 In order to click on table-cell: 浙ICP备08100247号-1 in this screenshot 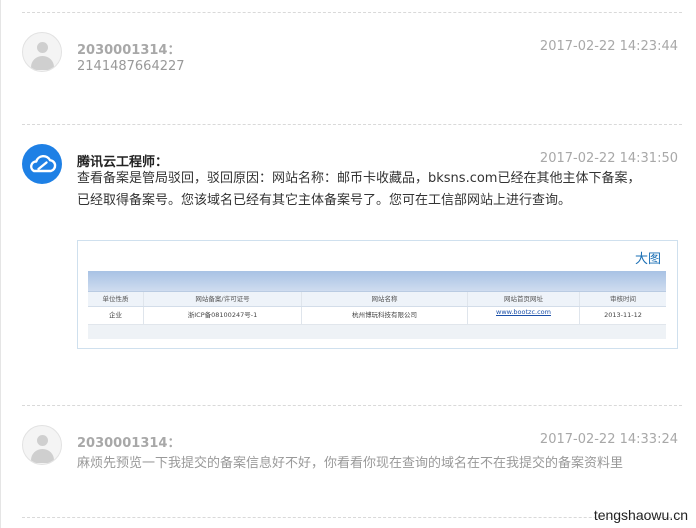, I will do `click(223, 315)`.